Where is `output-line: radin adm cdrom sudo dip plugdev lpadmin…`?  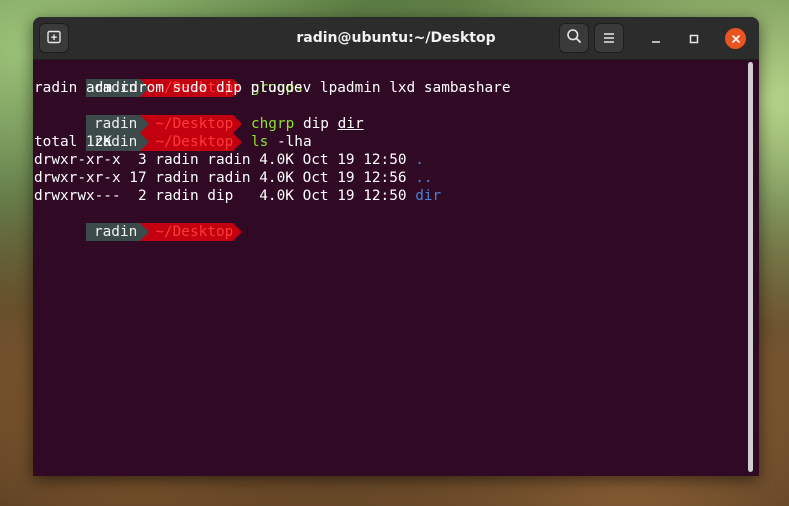 output-line: radin adm cdrom sudo dip plugdev lpadmin… is located at coordinates (272, 88).